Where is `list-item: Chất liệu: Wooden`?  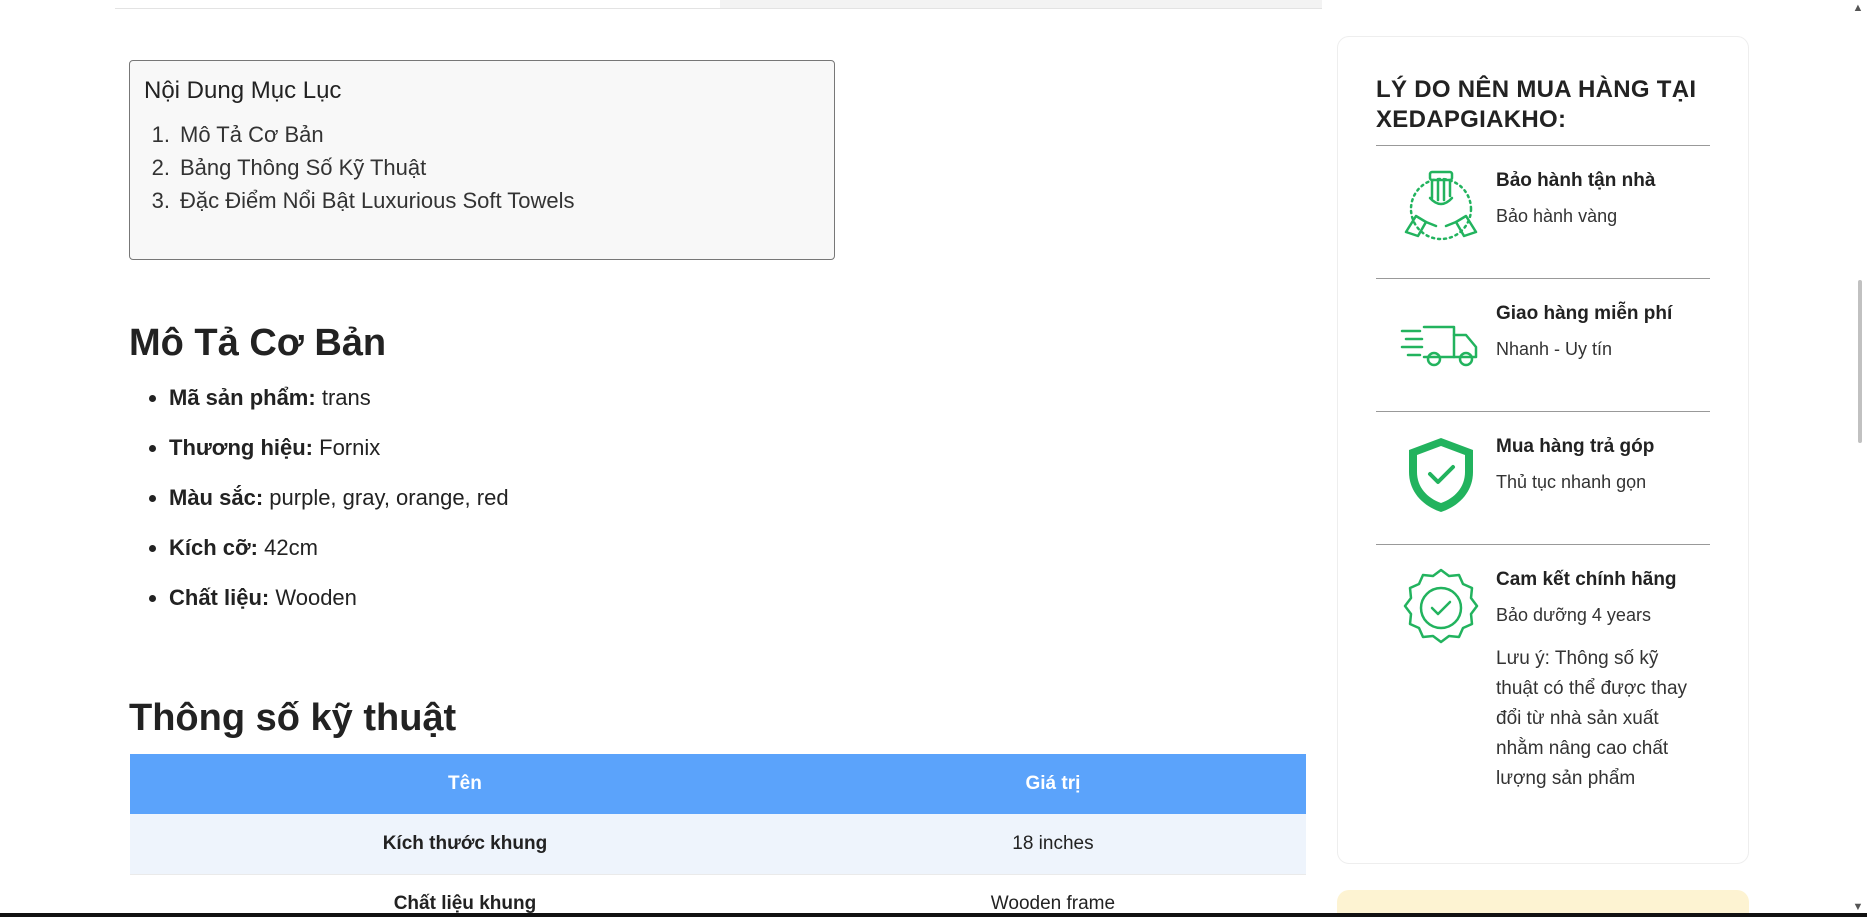 list-item: Chất liệu: Wooden is located at coordinates (327, 598).